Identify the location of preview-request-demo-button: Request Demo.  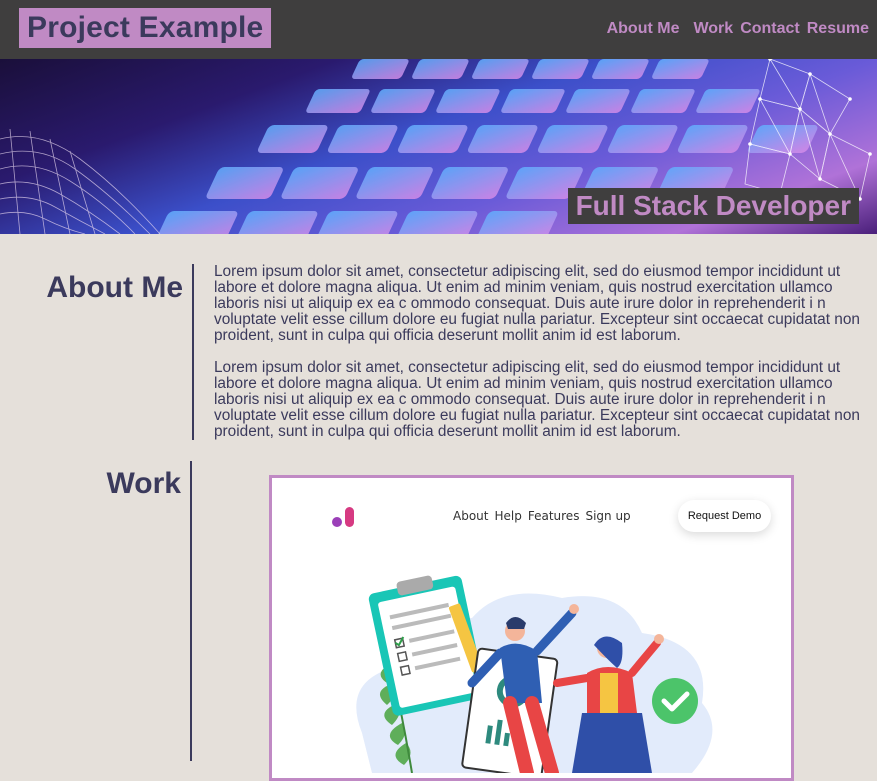
(724, 516).